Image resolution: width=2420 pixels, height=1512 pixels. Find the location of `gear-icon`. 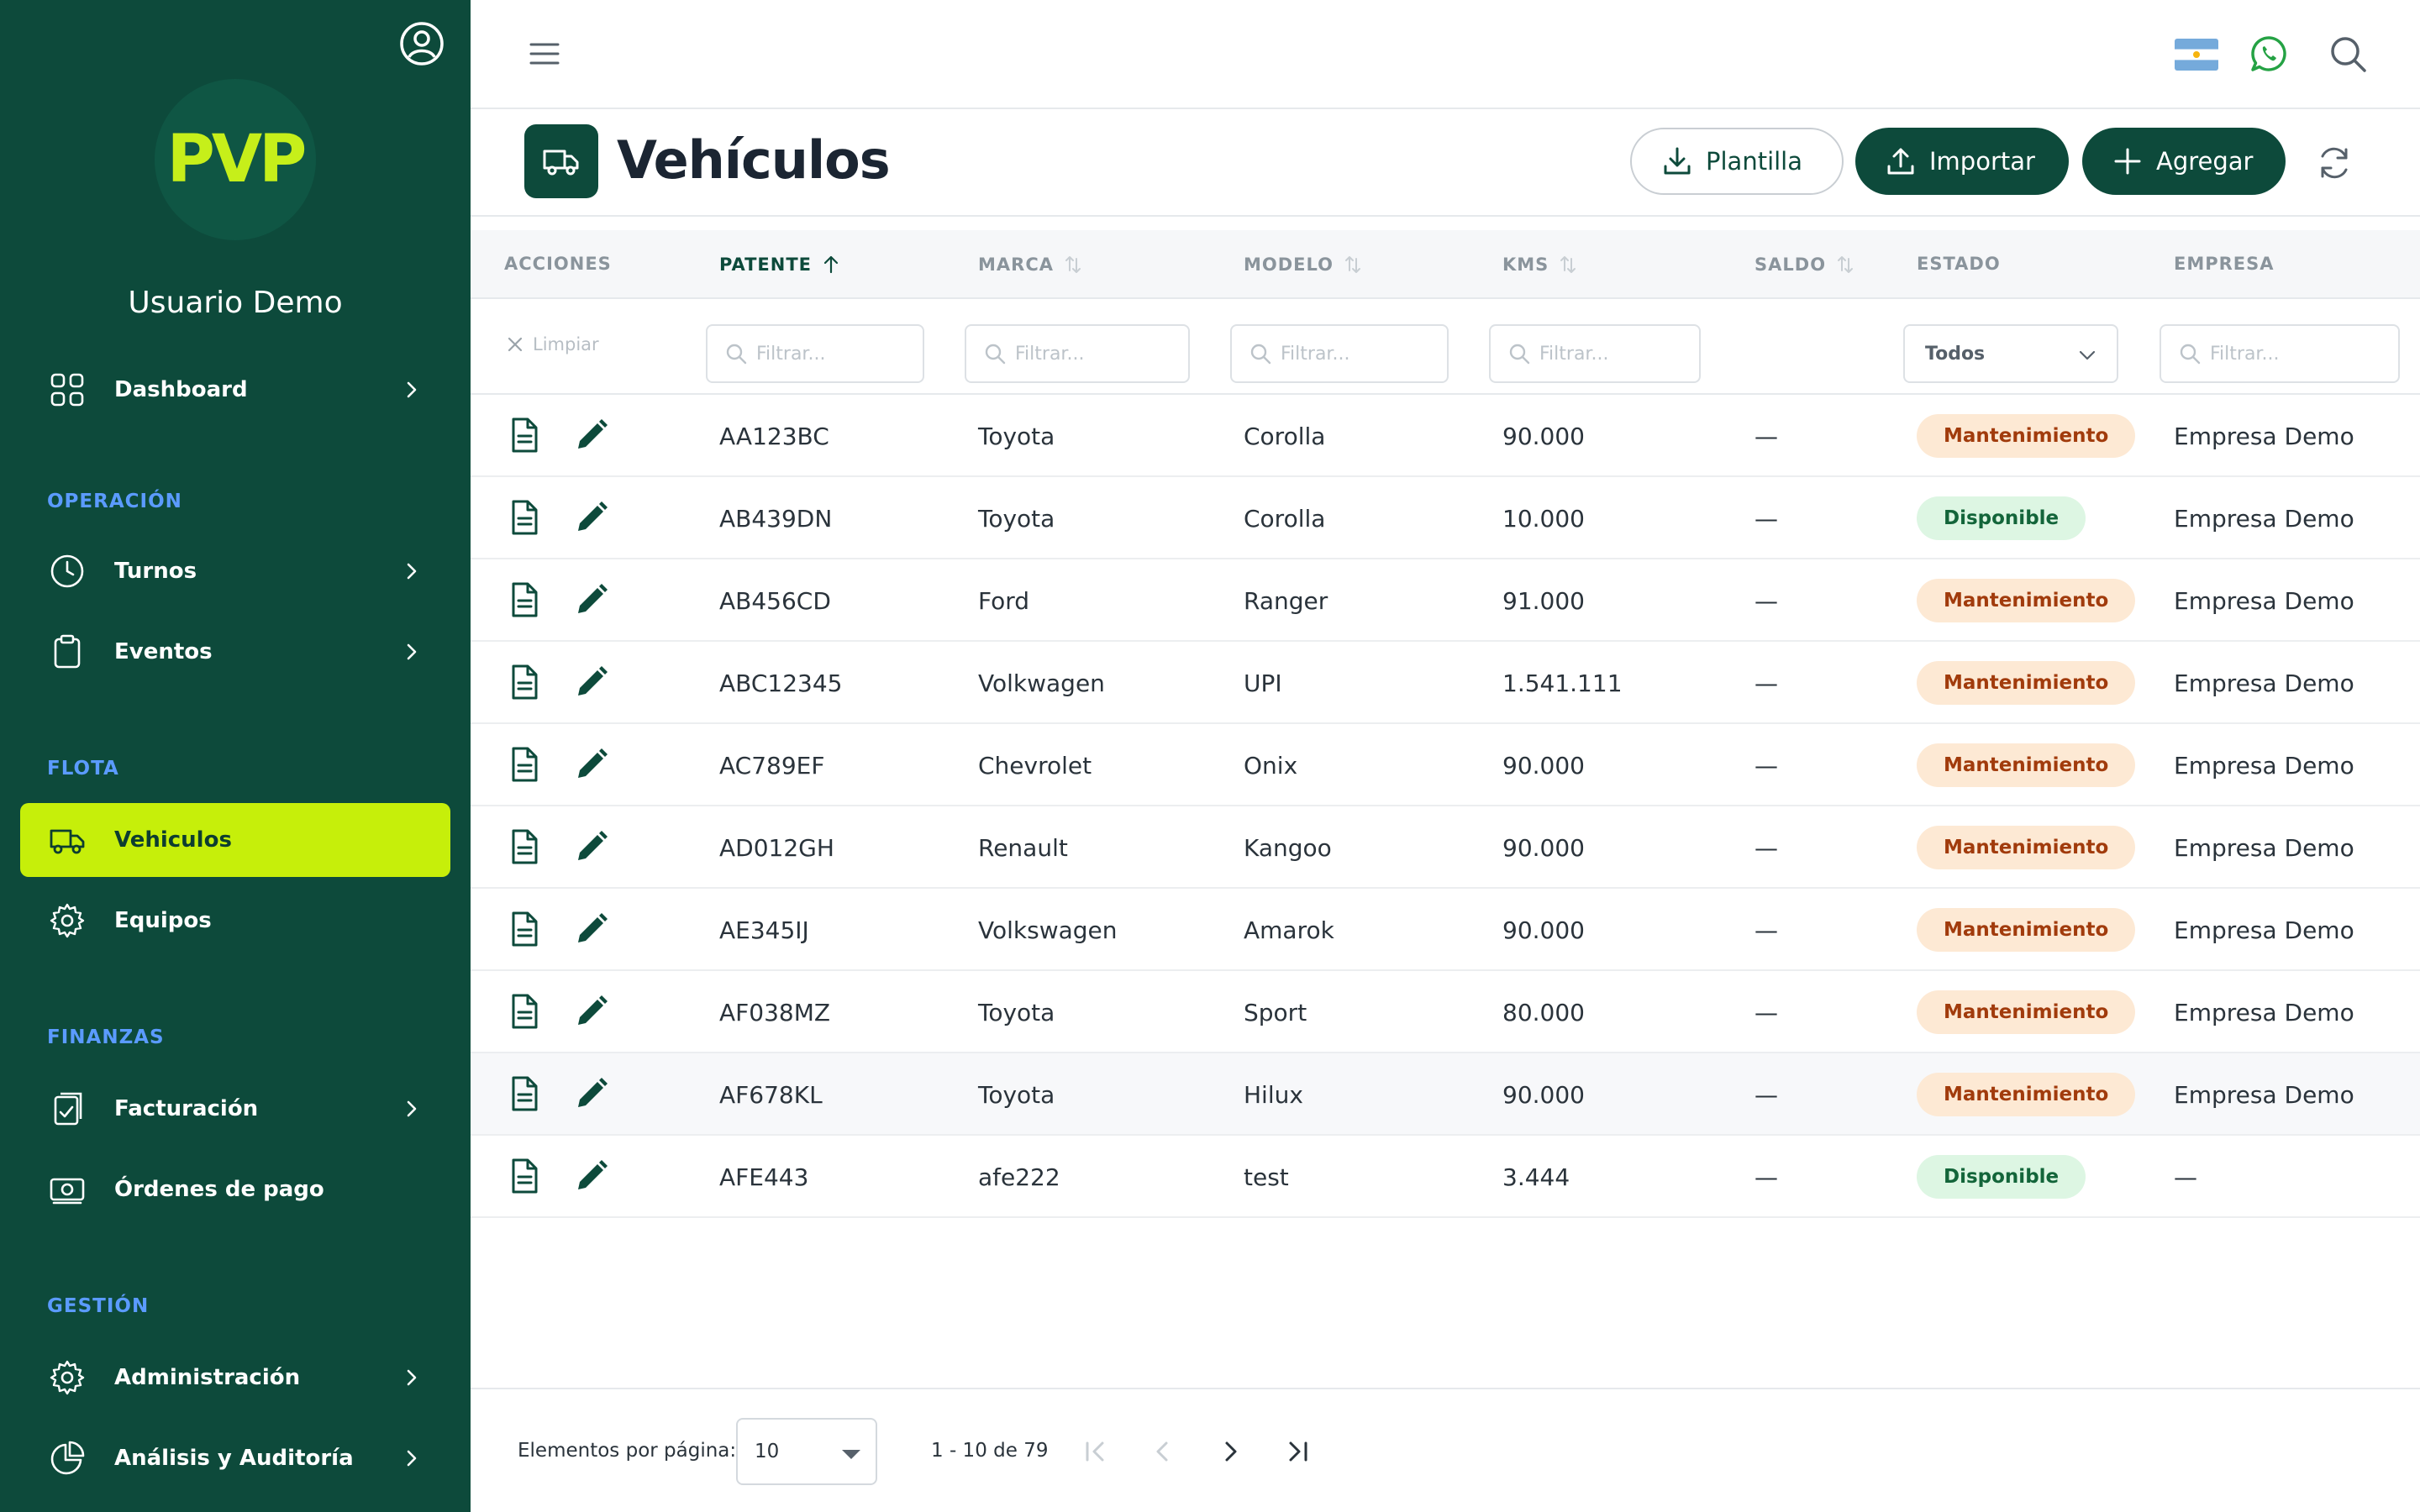

gear-icon is located at coordinates (67, 1377).